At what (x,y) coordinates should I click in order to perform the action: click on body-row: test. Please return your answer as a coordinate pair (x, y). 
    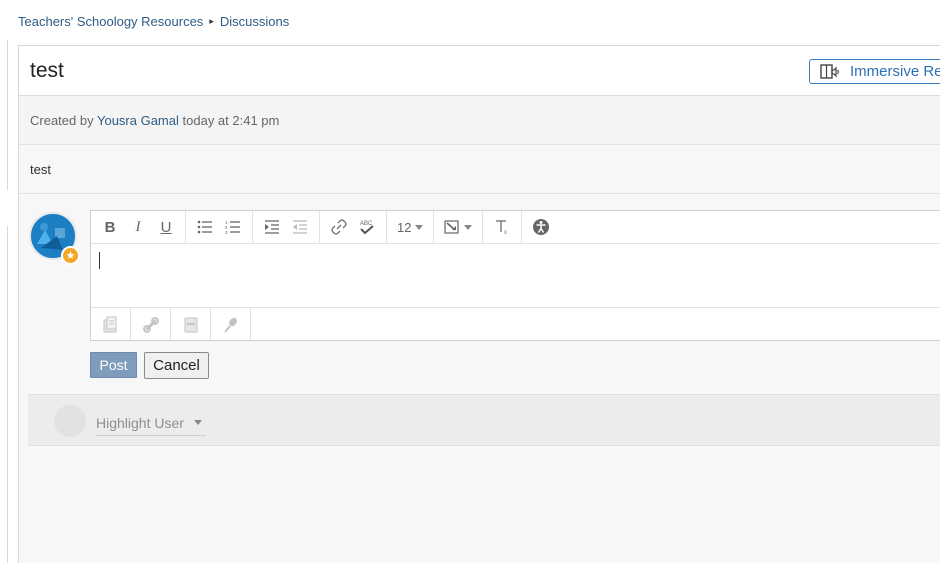
    Looking at the image, I should click on (479, 169).